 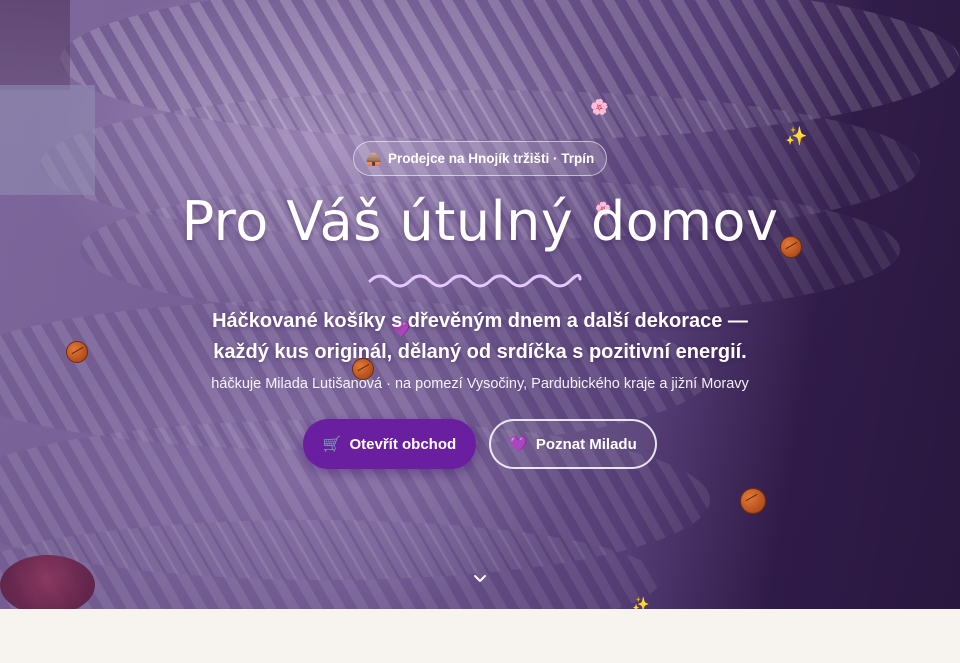 I want to click on open-shop-button: 🛒 Otevřít obchod, so click(x=389, y=444).